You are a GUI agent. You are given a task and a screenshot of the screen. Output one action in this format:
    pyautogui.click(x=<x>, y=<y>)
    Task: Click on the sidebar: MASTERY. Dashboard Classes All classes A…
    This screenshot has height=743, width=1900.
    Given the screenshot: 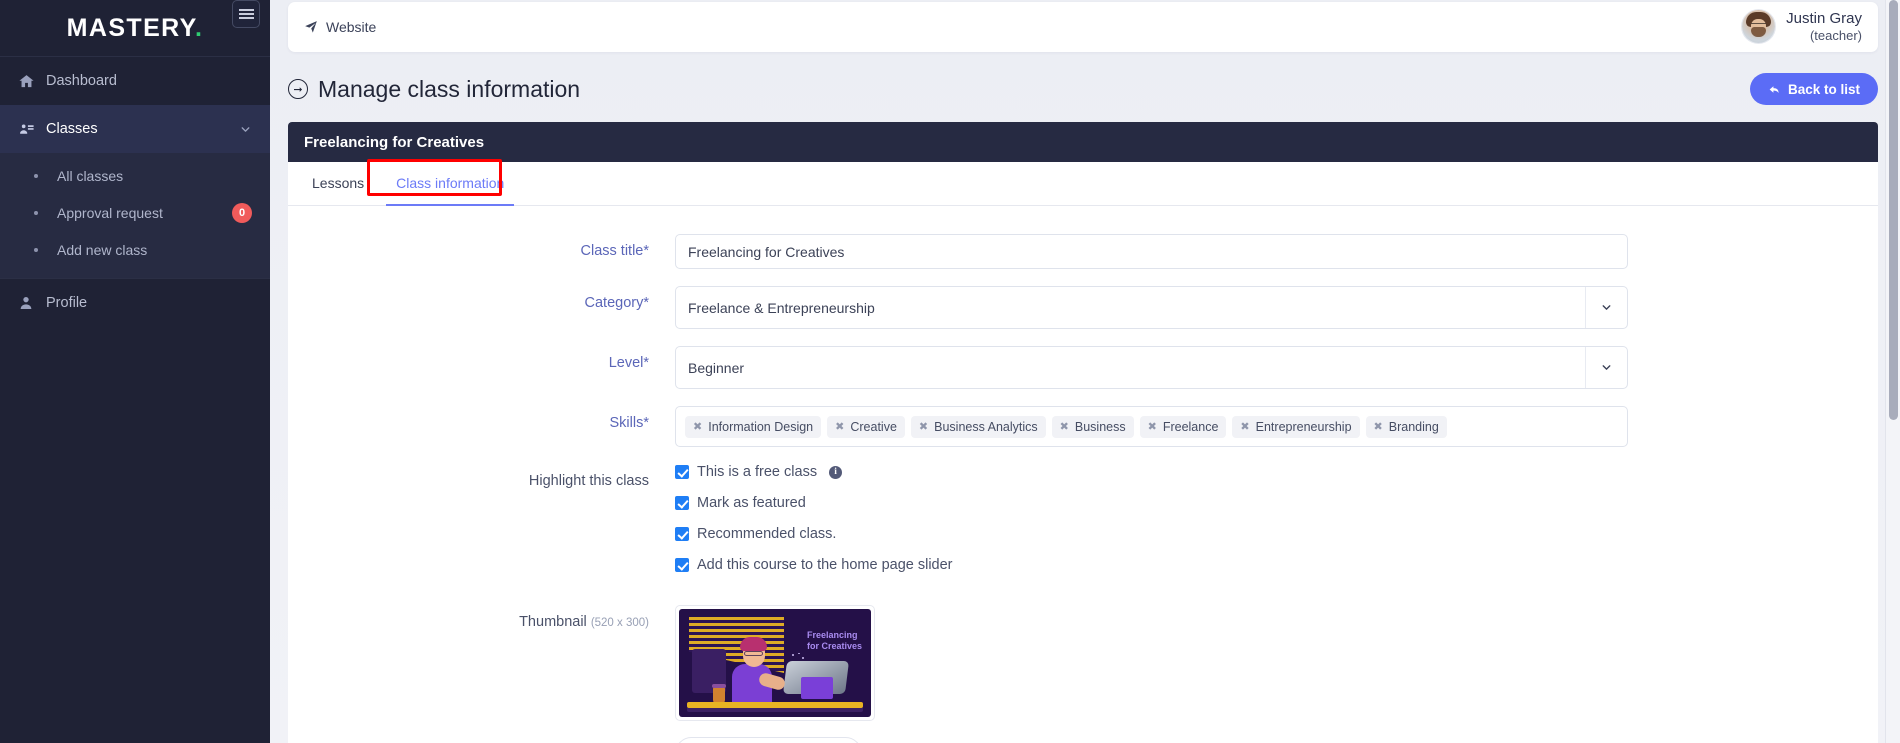 What is the action you would take?
    pyautogui.click(x=135, y=371)
    